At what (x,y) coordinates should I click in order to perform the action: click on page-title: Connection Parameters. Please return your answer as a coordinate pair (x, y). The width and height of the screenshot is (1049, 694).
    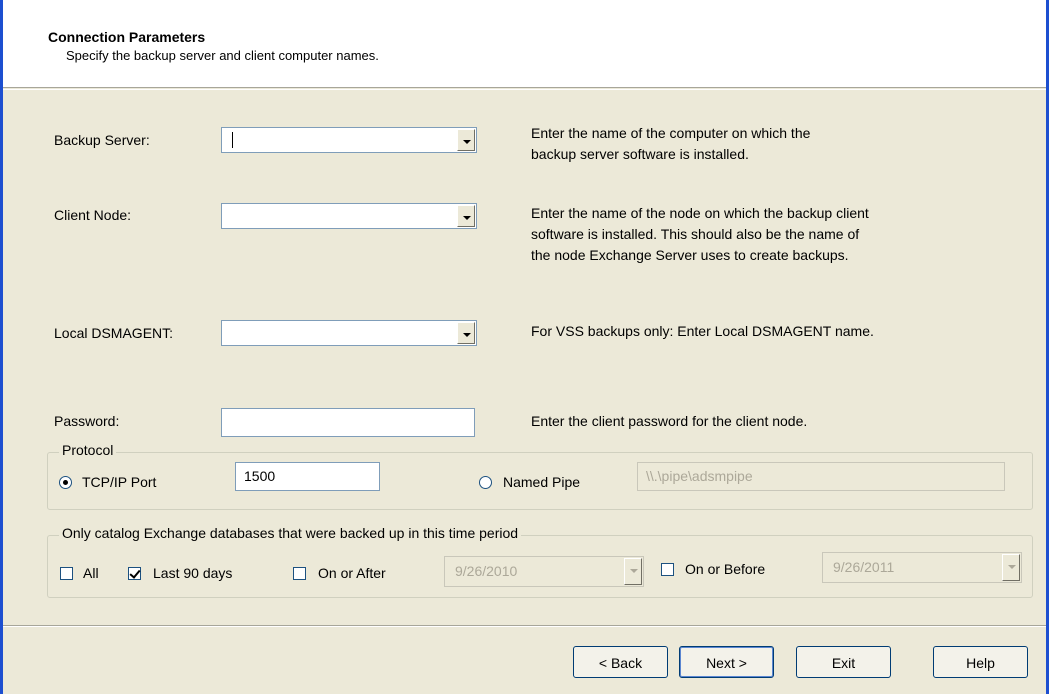
    Looking at the image, I should click on (127, 37).